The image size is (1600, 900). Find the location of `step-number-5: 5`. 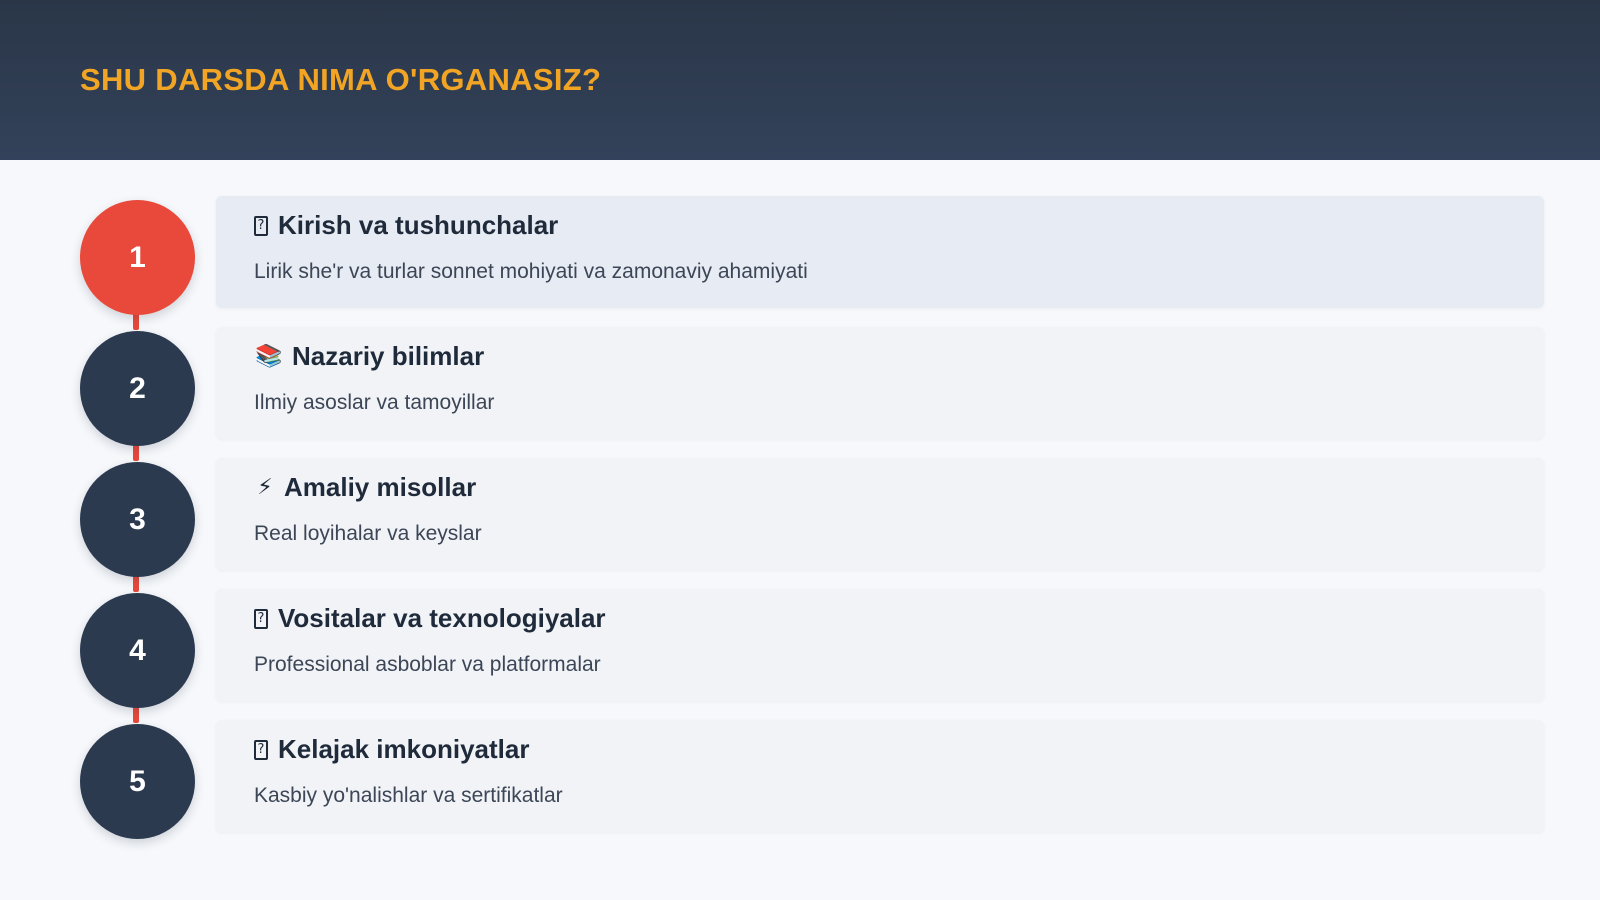

step-number-5: 5 is located at coordinates (137, 781).